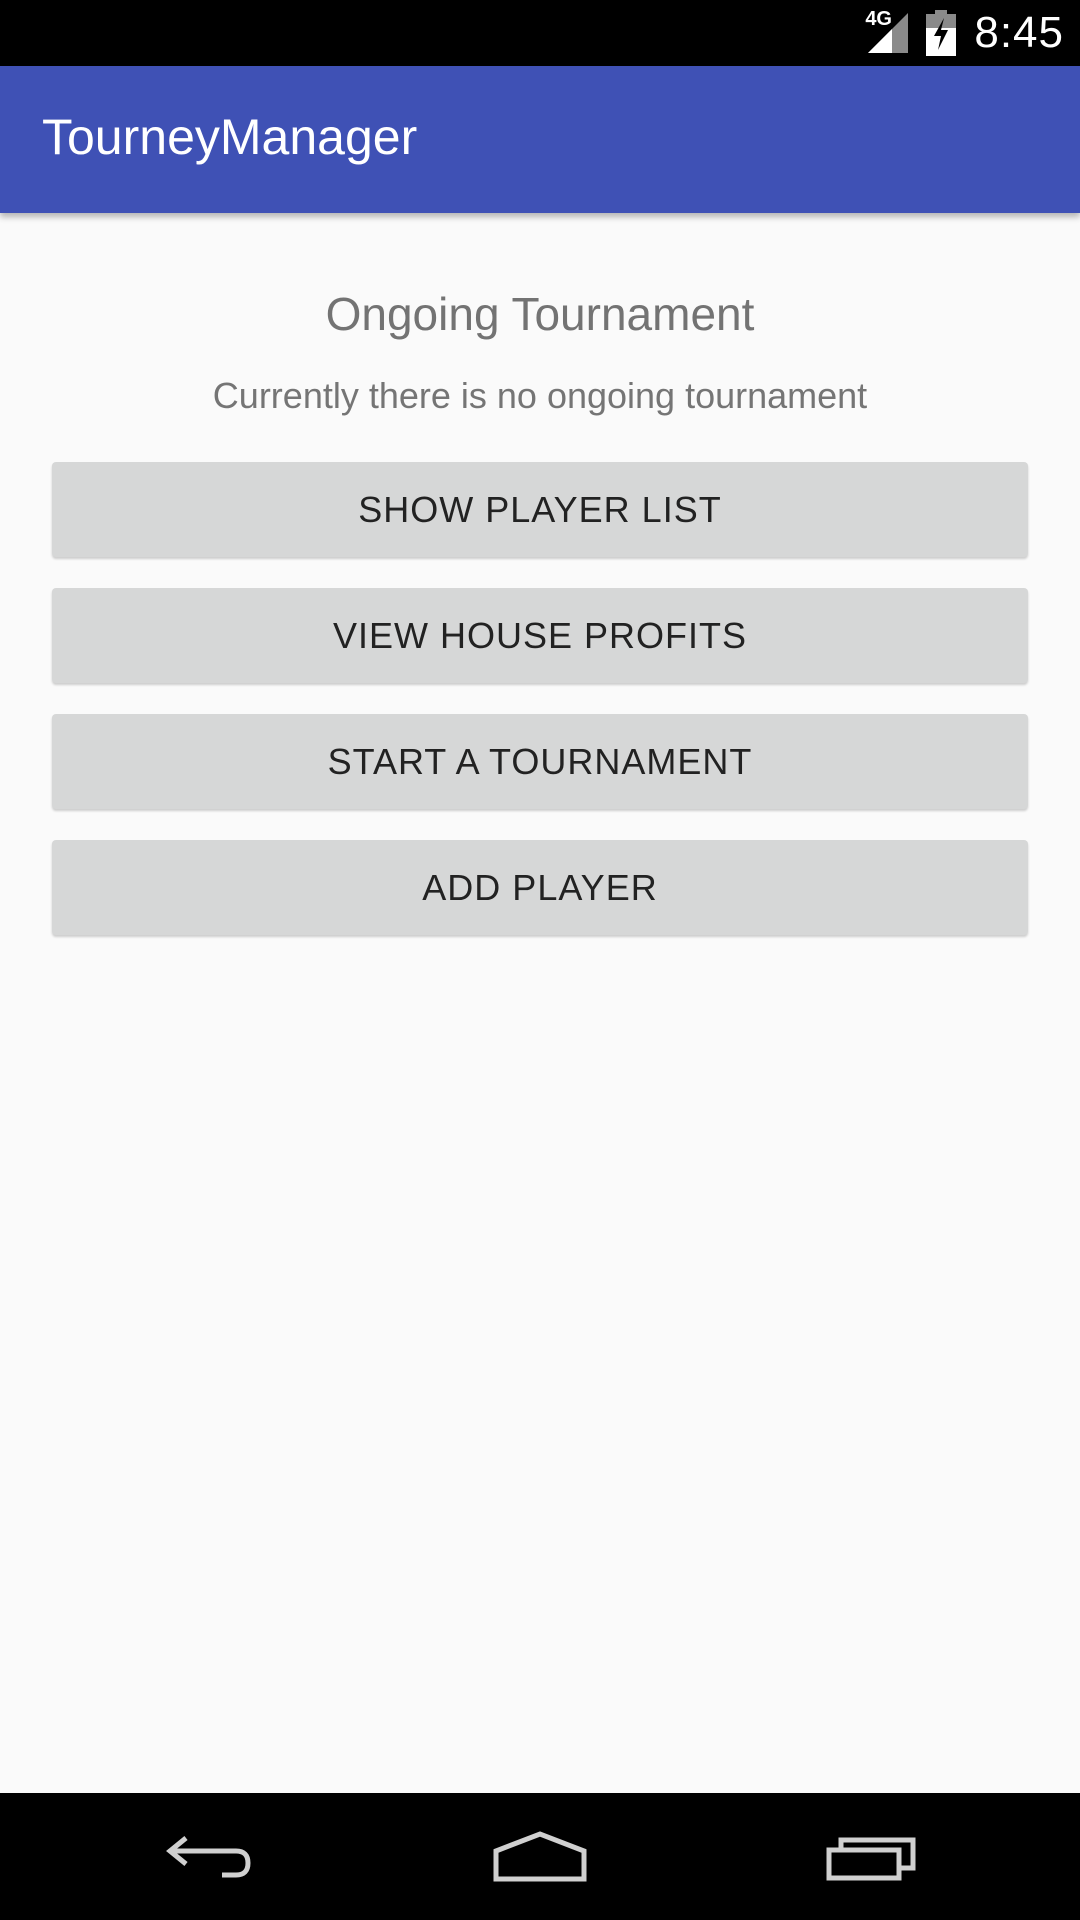 The height and width of the screenshot is (1920, 1080). I want to click on start-tournament-button: START A TOURNAMENT, so click(540, 761).